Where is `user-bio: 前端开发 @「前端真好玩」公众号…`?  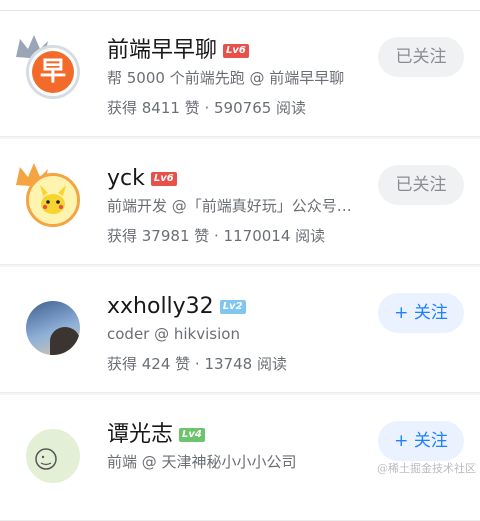
user-bio: 前端开发 @「前端真好玩」公众号… is located at coordinates (229, 206).